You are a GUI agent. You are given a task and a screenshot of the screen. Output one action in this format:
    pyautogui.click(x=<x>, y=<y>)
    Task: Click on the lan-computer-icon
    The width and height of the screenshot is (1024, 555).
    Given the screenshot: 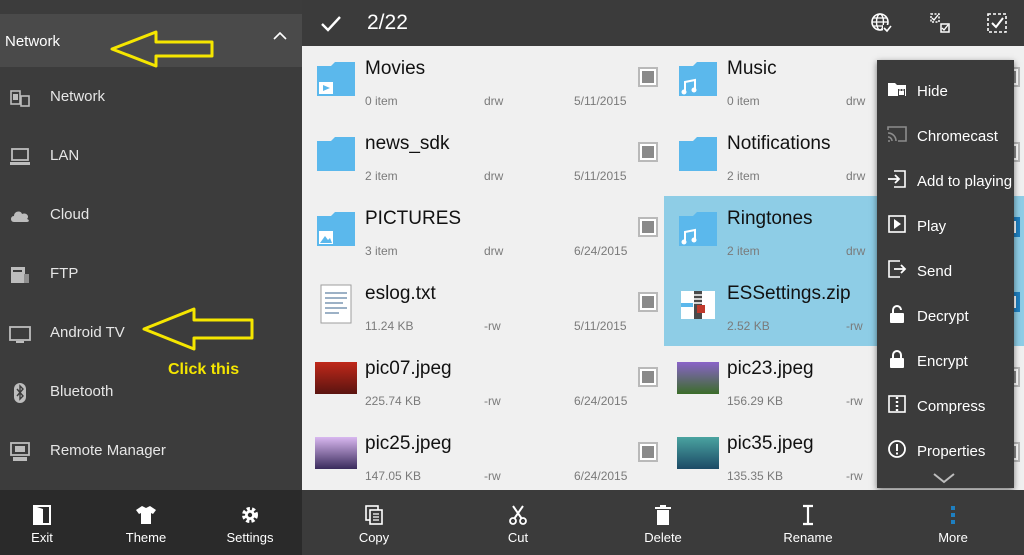 What is the action you would take?
    pyautogui.click(x=20, y=156)
    